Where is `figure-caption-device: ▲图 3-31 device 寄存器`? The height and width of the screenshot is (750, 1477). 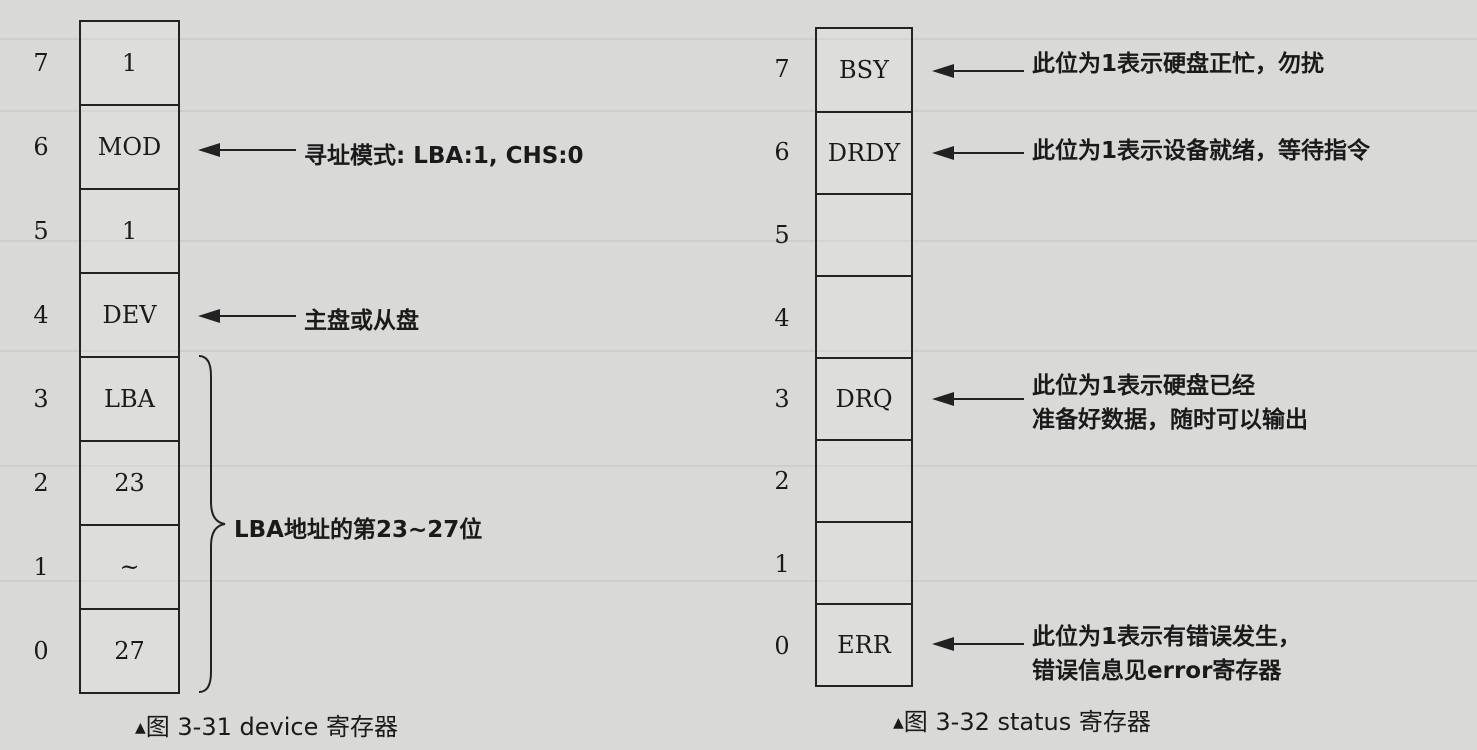 figure-caption-device: ▲图 3-31 device 寄存器 is located at coordinates (266, 724).